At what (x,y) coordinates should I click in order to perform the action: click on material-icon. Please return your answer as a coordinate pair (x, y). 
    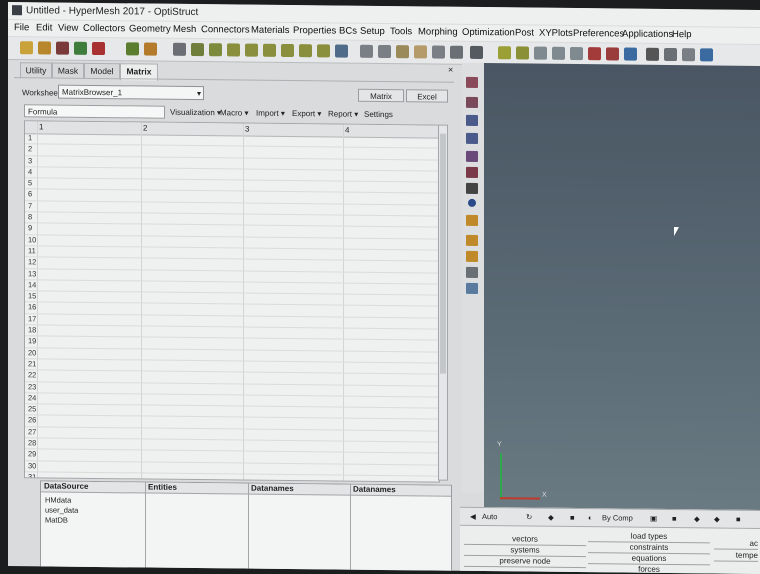
    Looking at the image, I should click on (472, 102).